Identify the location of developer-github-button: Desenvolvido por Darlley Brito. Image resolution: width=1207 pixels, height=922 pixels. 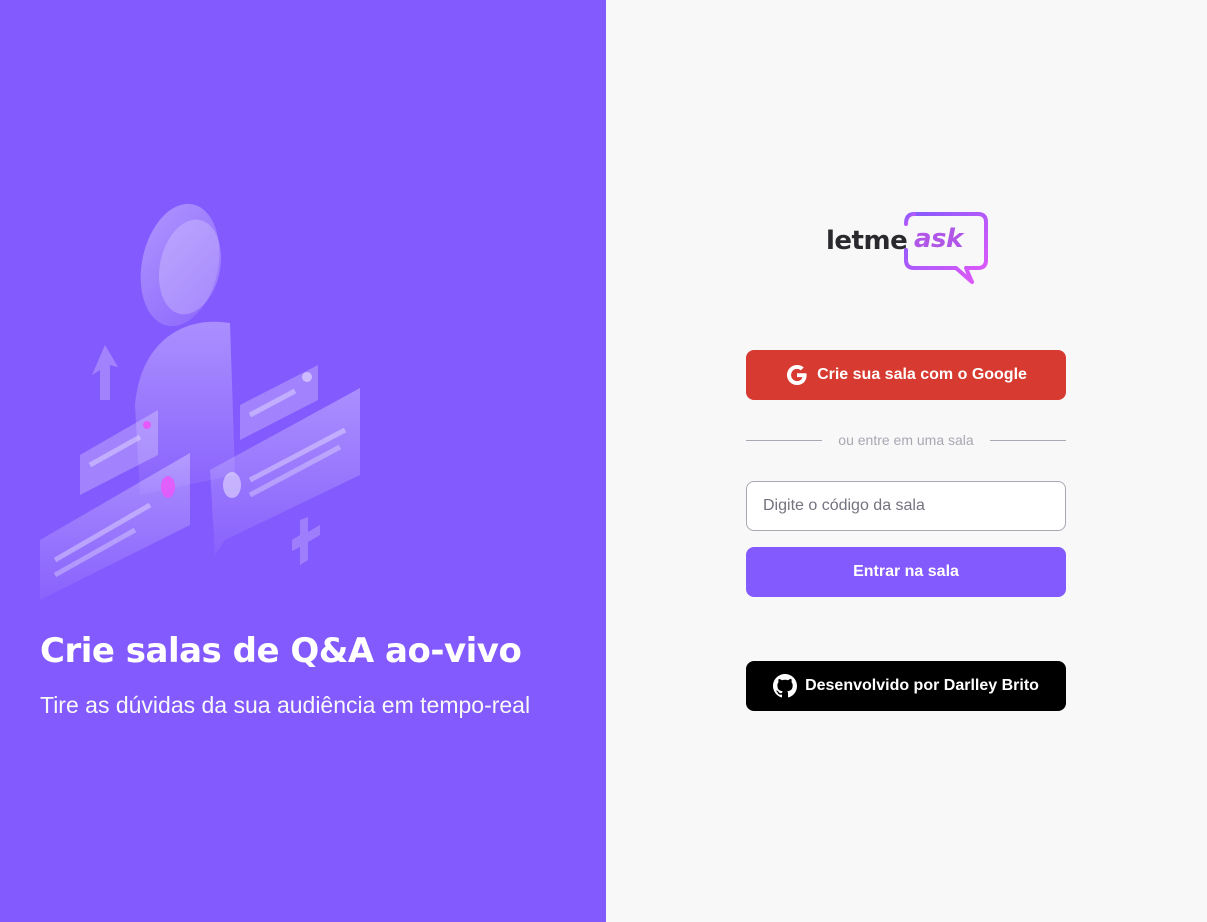
(906, 686).